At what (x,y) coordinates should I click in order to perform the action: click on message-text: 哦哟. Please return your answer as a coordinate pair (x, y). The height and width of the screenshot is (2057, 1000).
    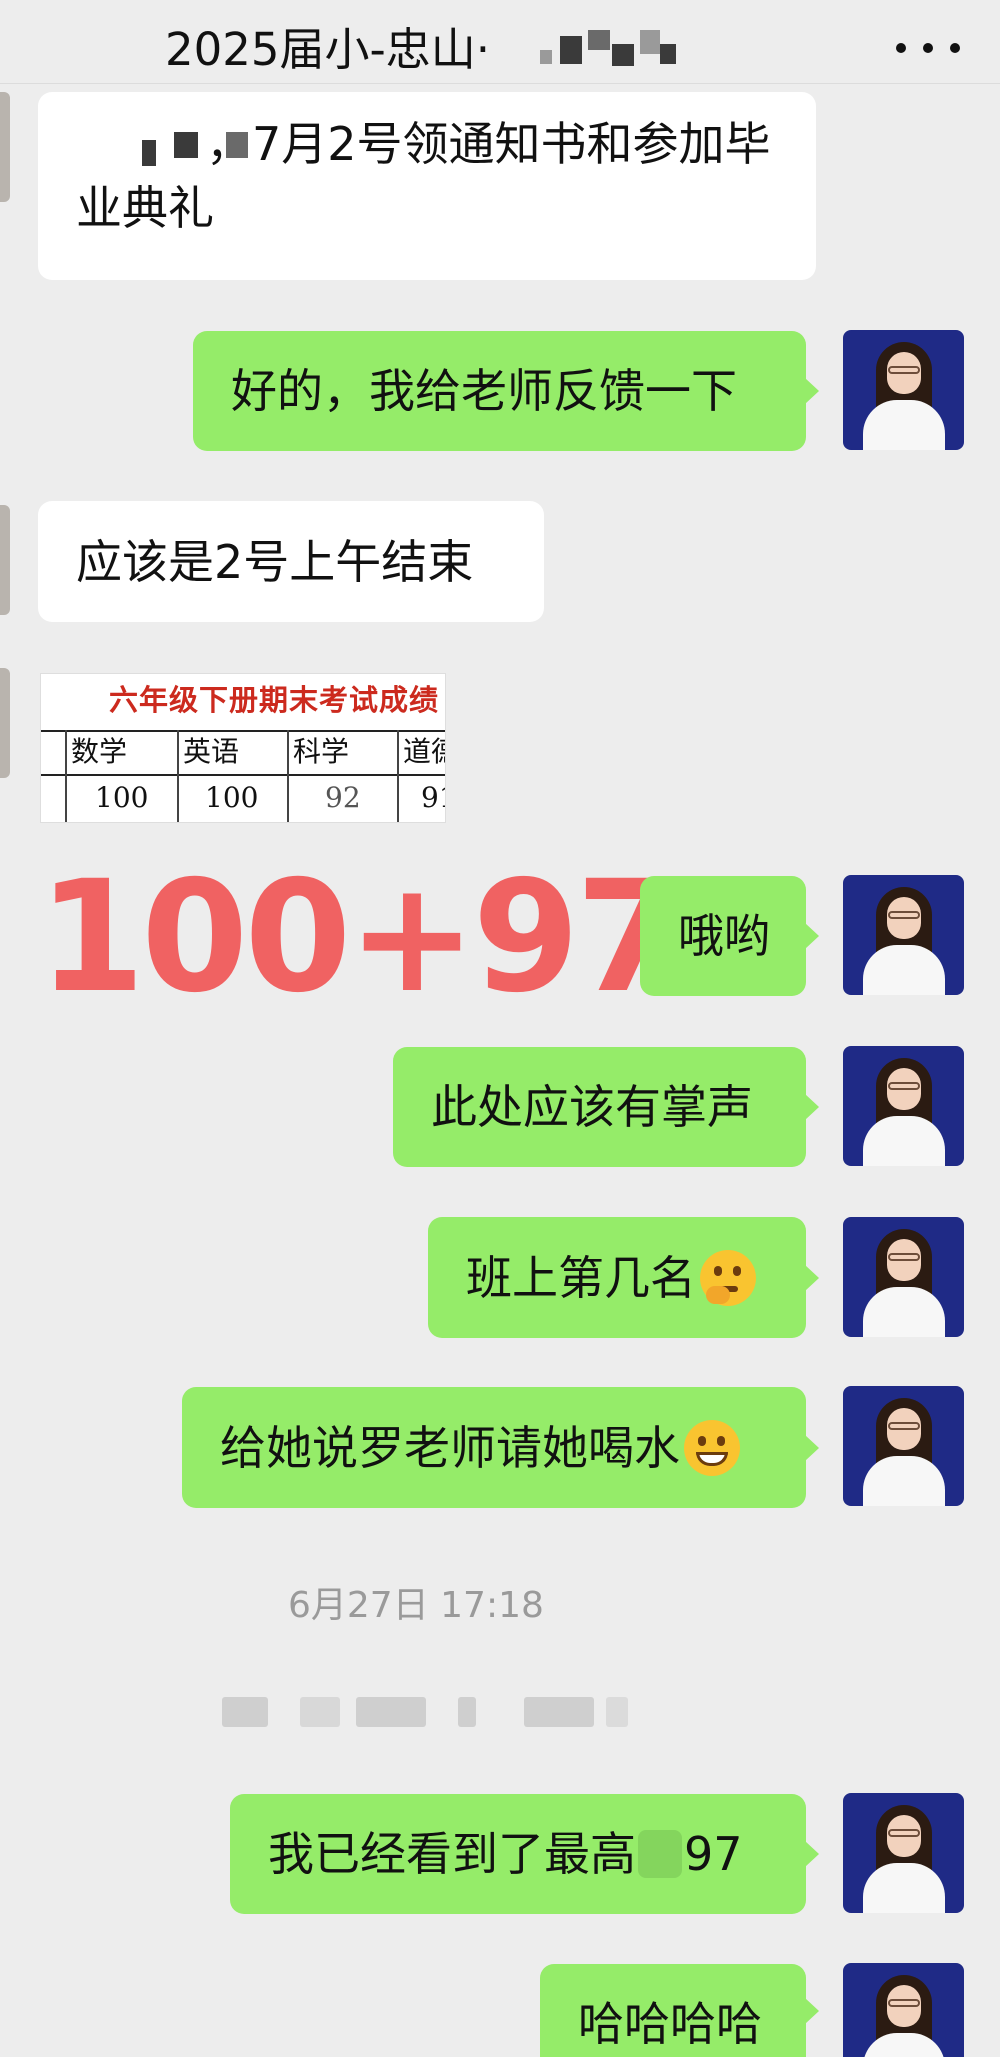
    Looking at the image, I should click on (724, 936).